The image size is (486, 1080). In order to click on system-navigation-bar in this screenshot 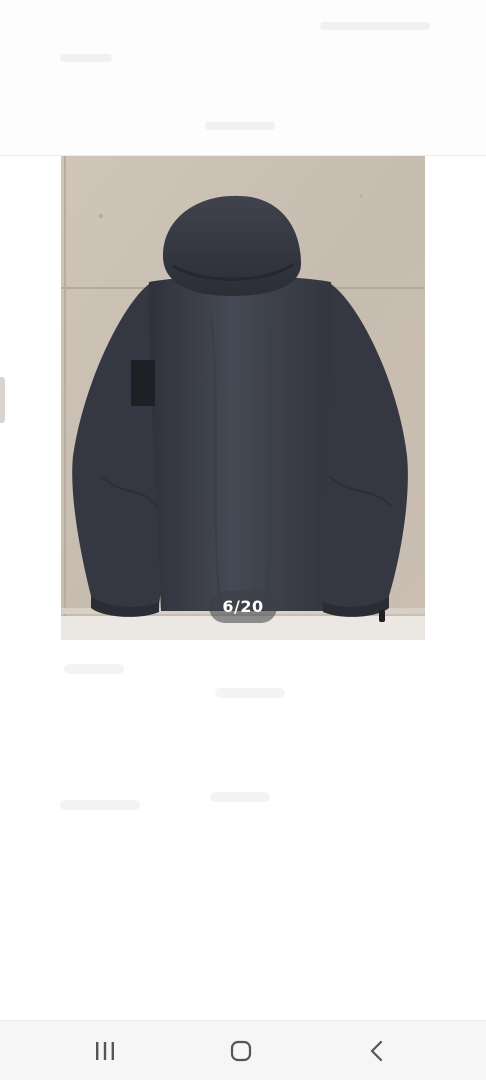, I will do `click(243, 1050)`.